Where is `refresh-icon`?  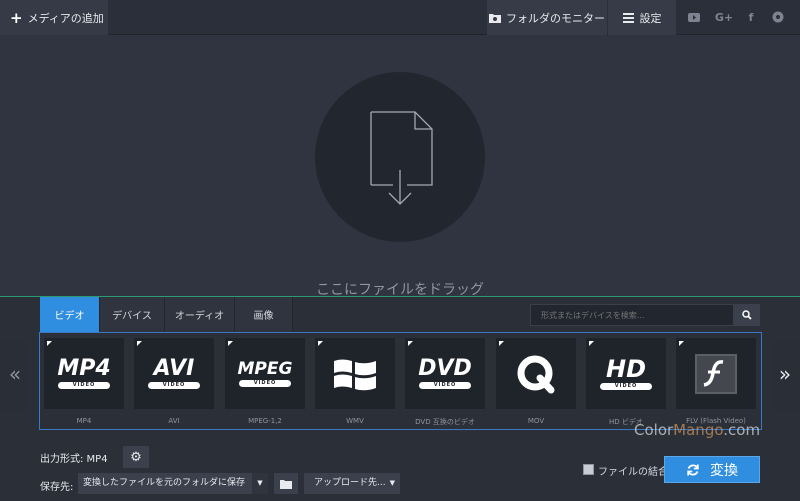 refresh-icon is located at coordinates (693, 469).